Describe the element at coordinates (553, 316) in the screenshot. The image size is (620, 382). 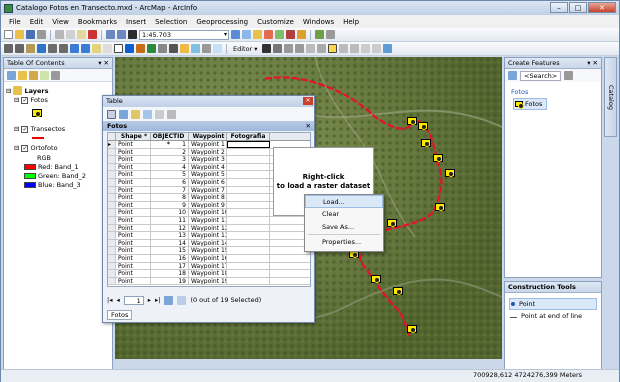
I see `tool-point-end-of-line: Point at end of line` at that location.